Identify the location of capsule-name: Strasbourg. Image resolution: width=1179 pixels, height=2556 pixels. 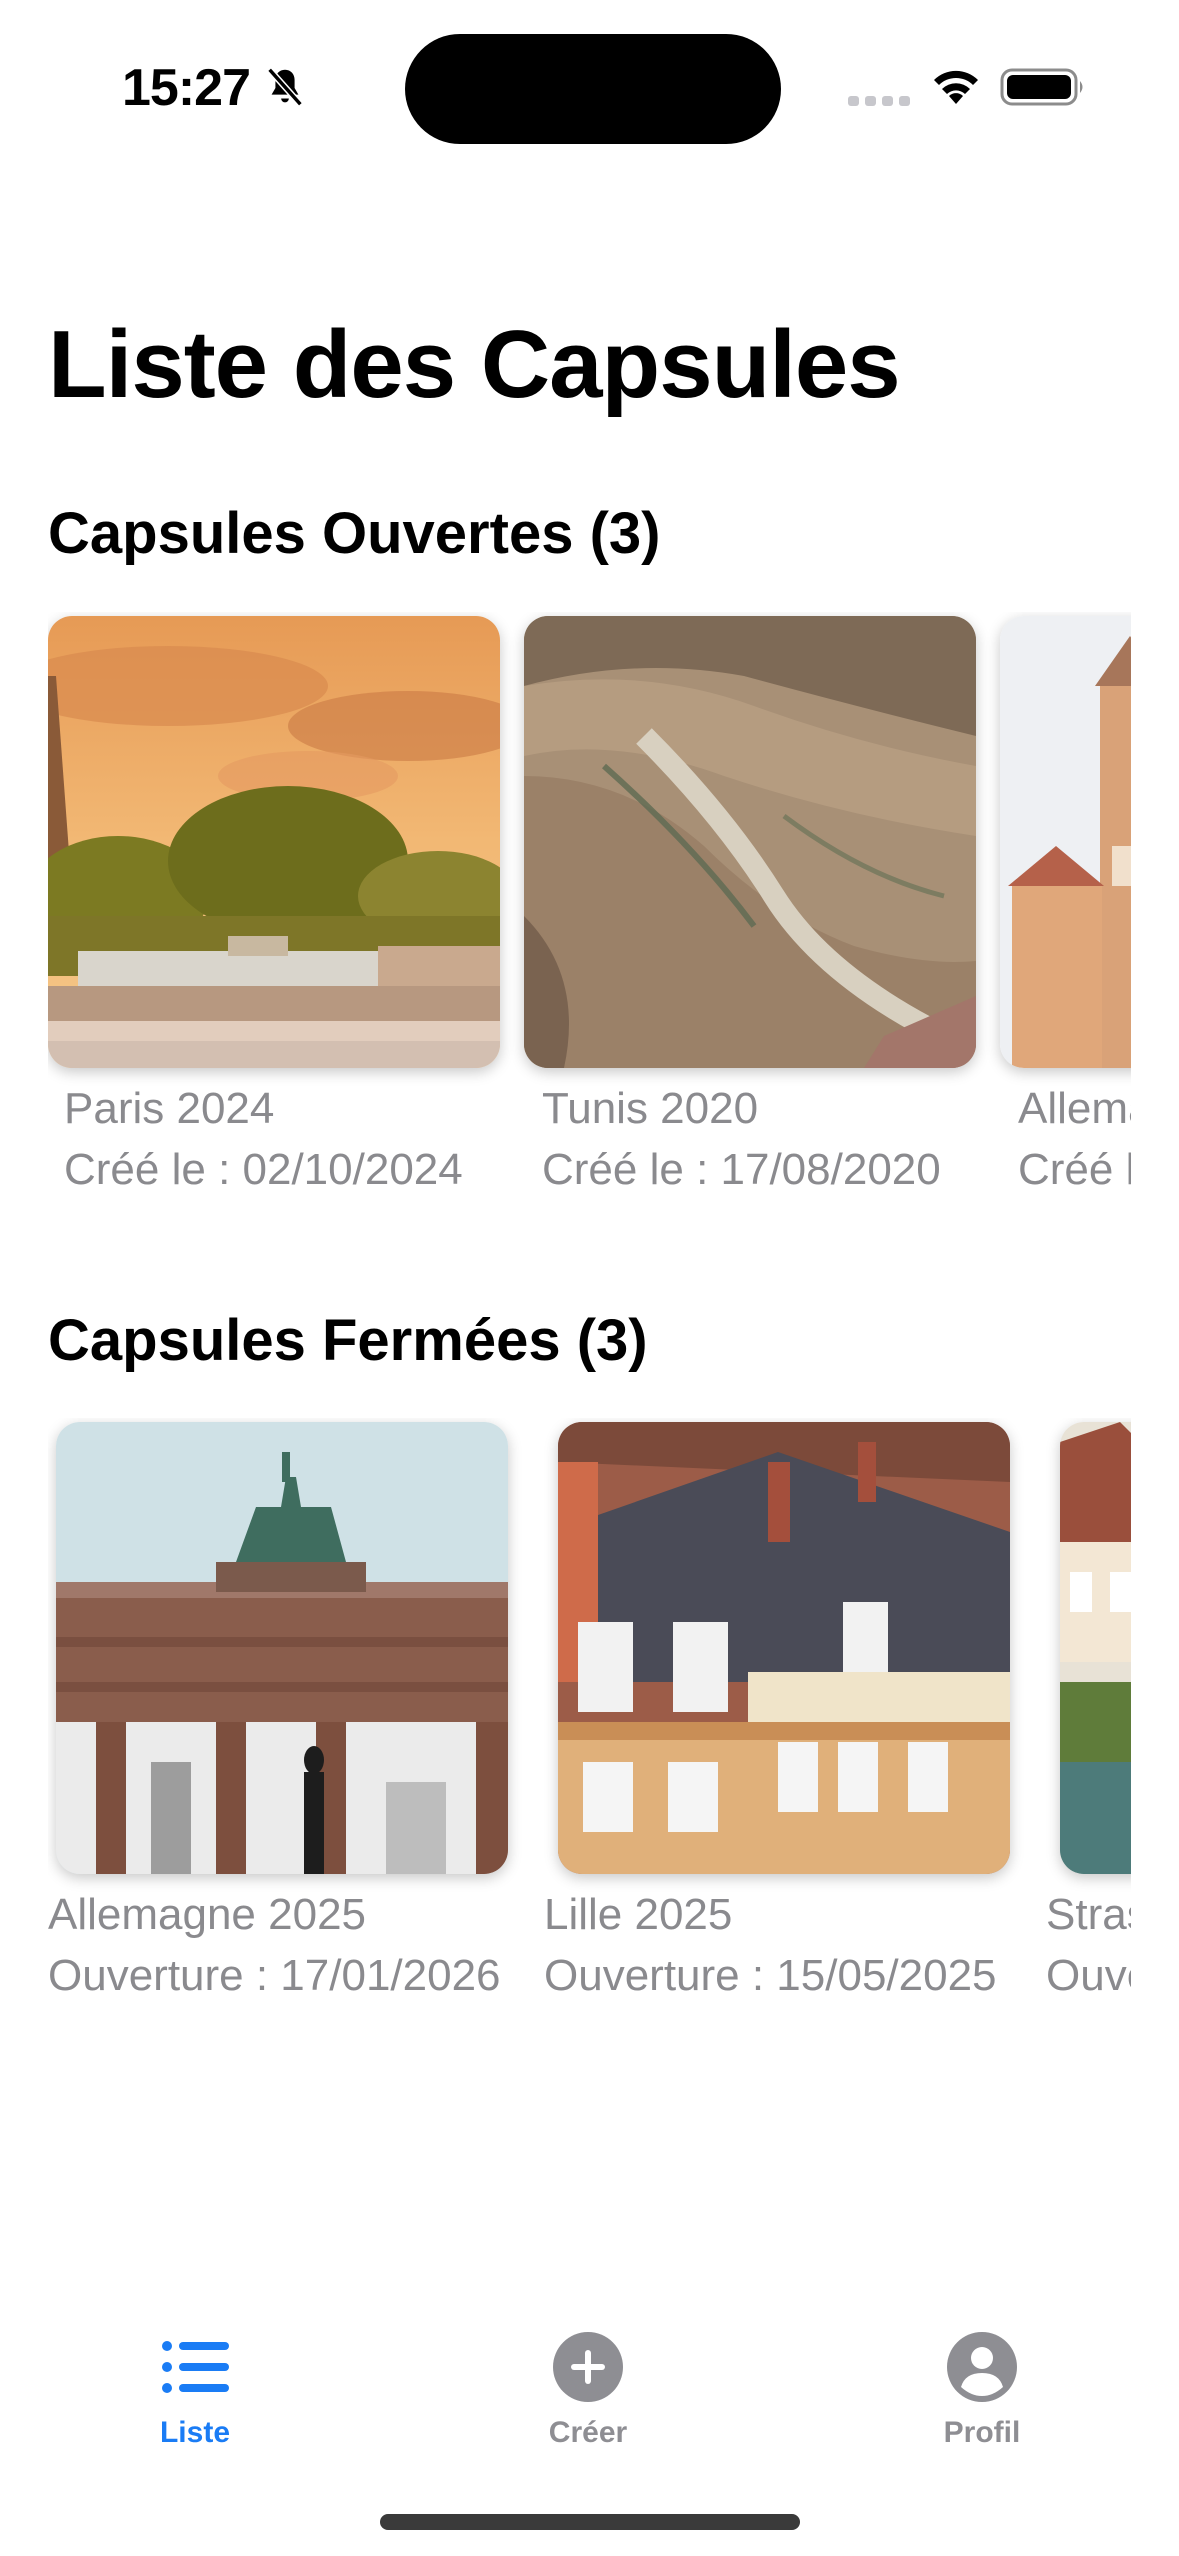
(1088, 1914).